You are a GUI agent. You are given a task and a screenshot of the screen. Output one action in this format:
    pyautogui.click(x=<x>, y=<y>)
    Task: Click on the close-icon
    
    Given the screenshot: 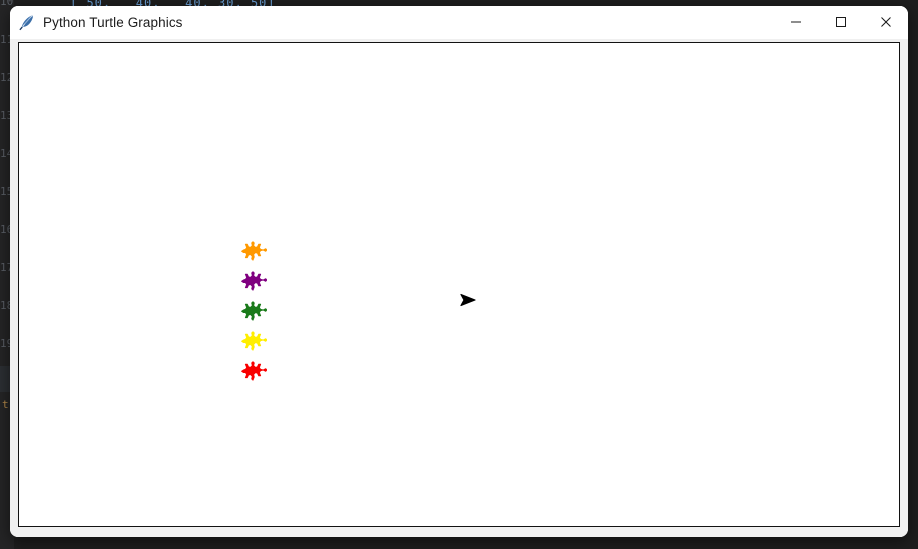 What is the action you would take?
    pyautogui.click(x=885, y=22)
    